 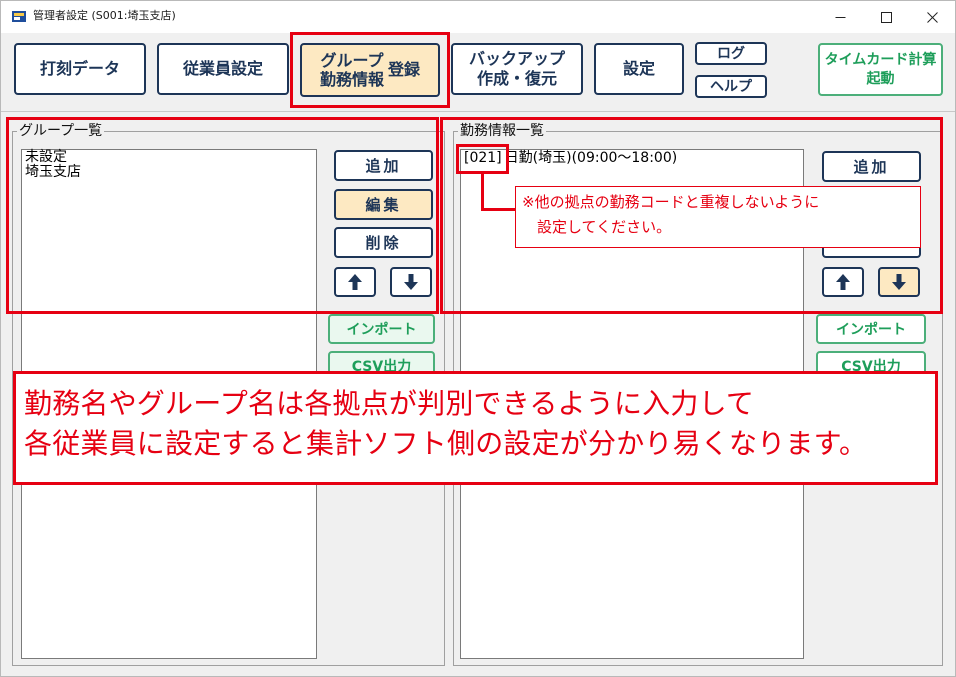 What do you see at coordinates (104, 15) in the screenshot?
I see `window-title: 管理者設定 (S001:埼玉支店)` at bounding box center [104, 15].